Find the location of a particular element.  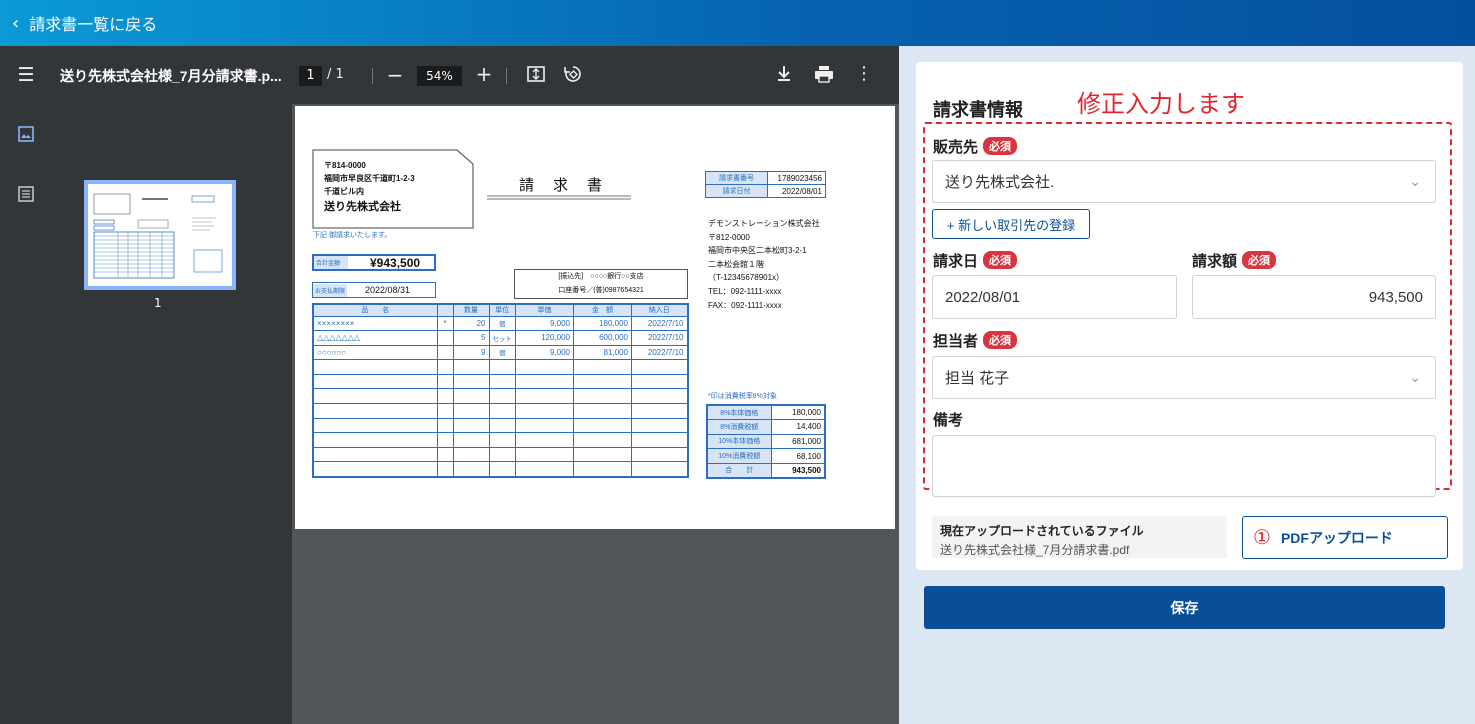

more-options-icon: ⋮ is located at coordinates (864, 73).